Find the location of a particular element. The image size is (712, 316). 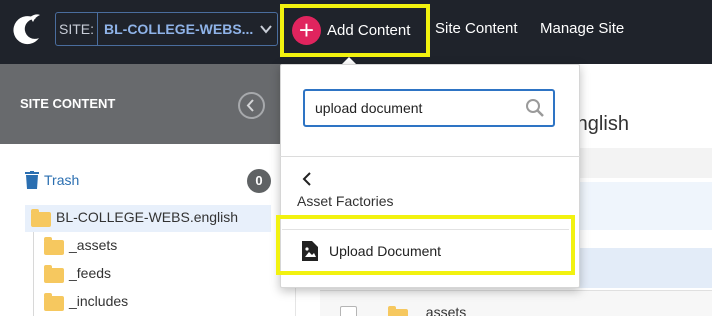

add-content-button: + Add Content is located at coordinates (355, 30).